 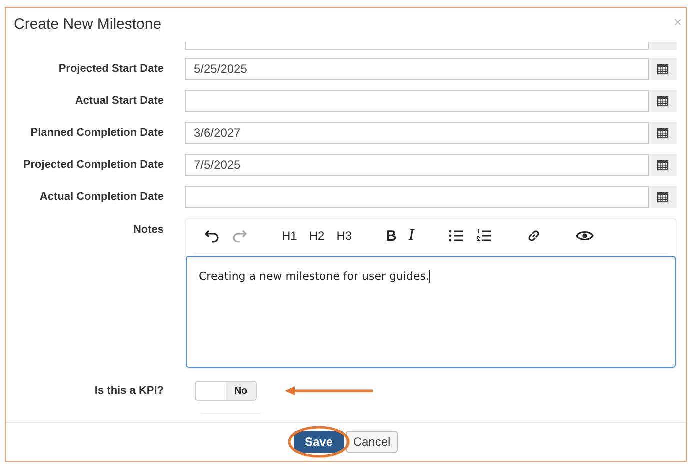 I want to click on field-label: Actual Start Date, so click(x=119, y=101).